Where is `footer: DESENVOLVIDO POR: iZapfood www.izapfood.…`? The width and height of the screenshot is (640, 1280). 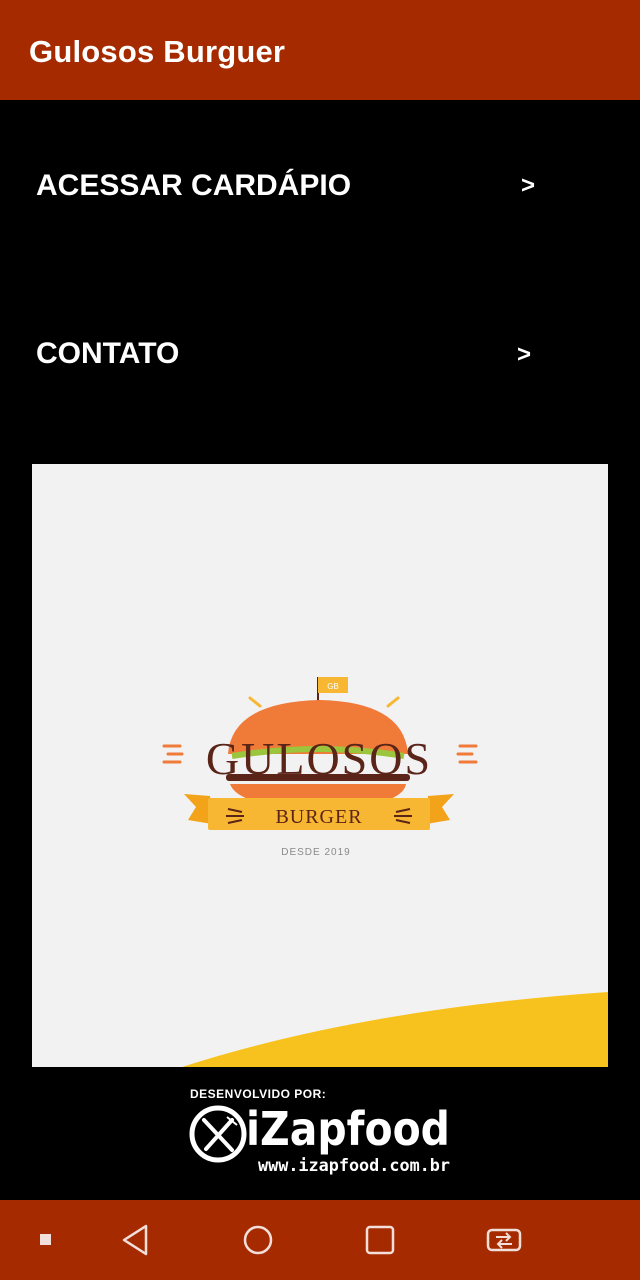
footer: DESENVOLVIDO POR: iZapfood www.izapfood.… is located at coordinates (320, 1133).